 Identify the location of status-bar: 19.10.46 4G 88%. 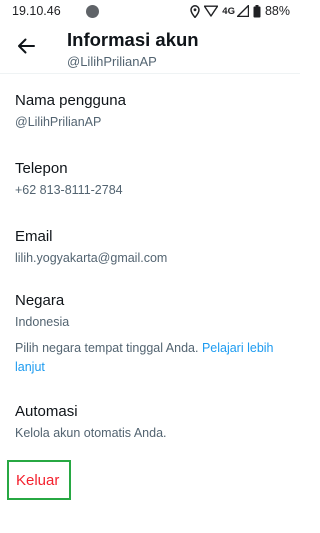
(150, 11).